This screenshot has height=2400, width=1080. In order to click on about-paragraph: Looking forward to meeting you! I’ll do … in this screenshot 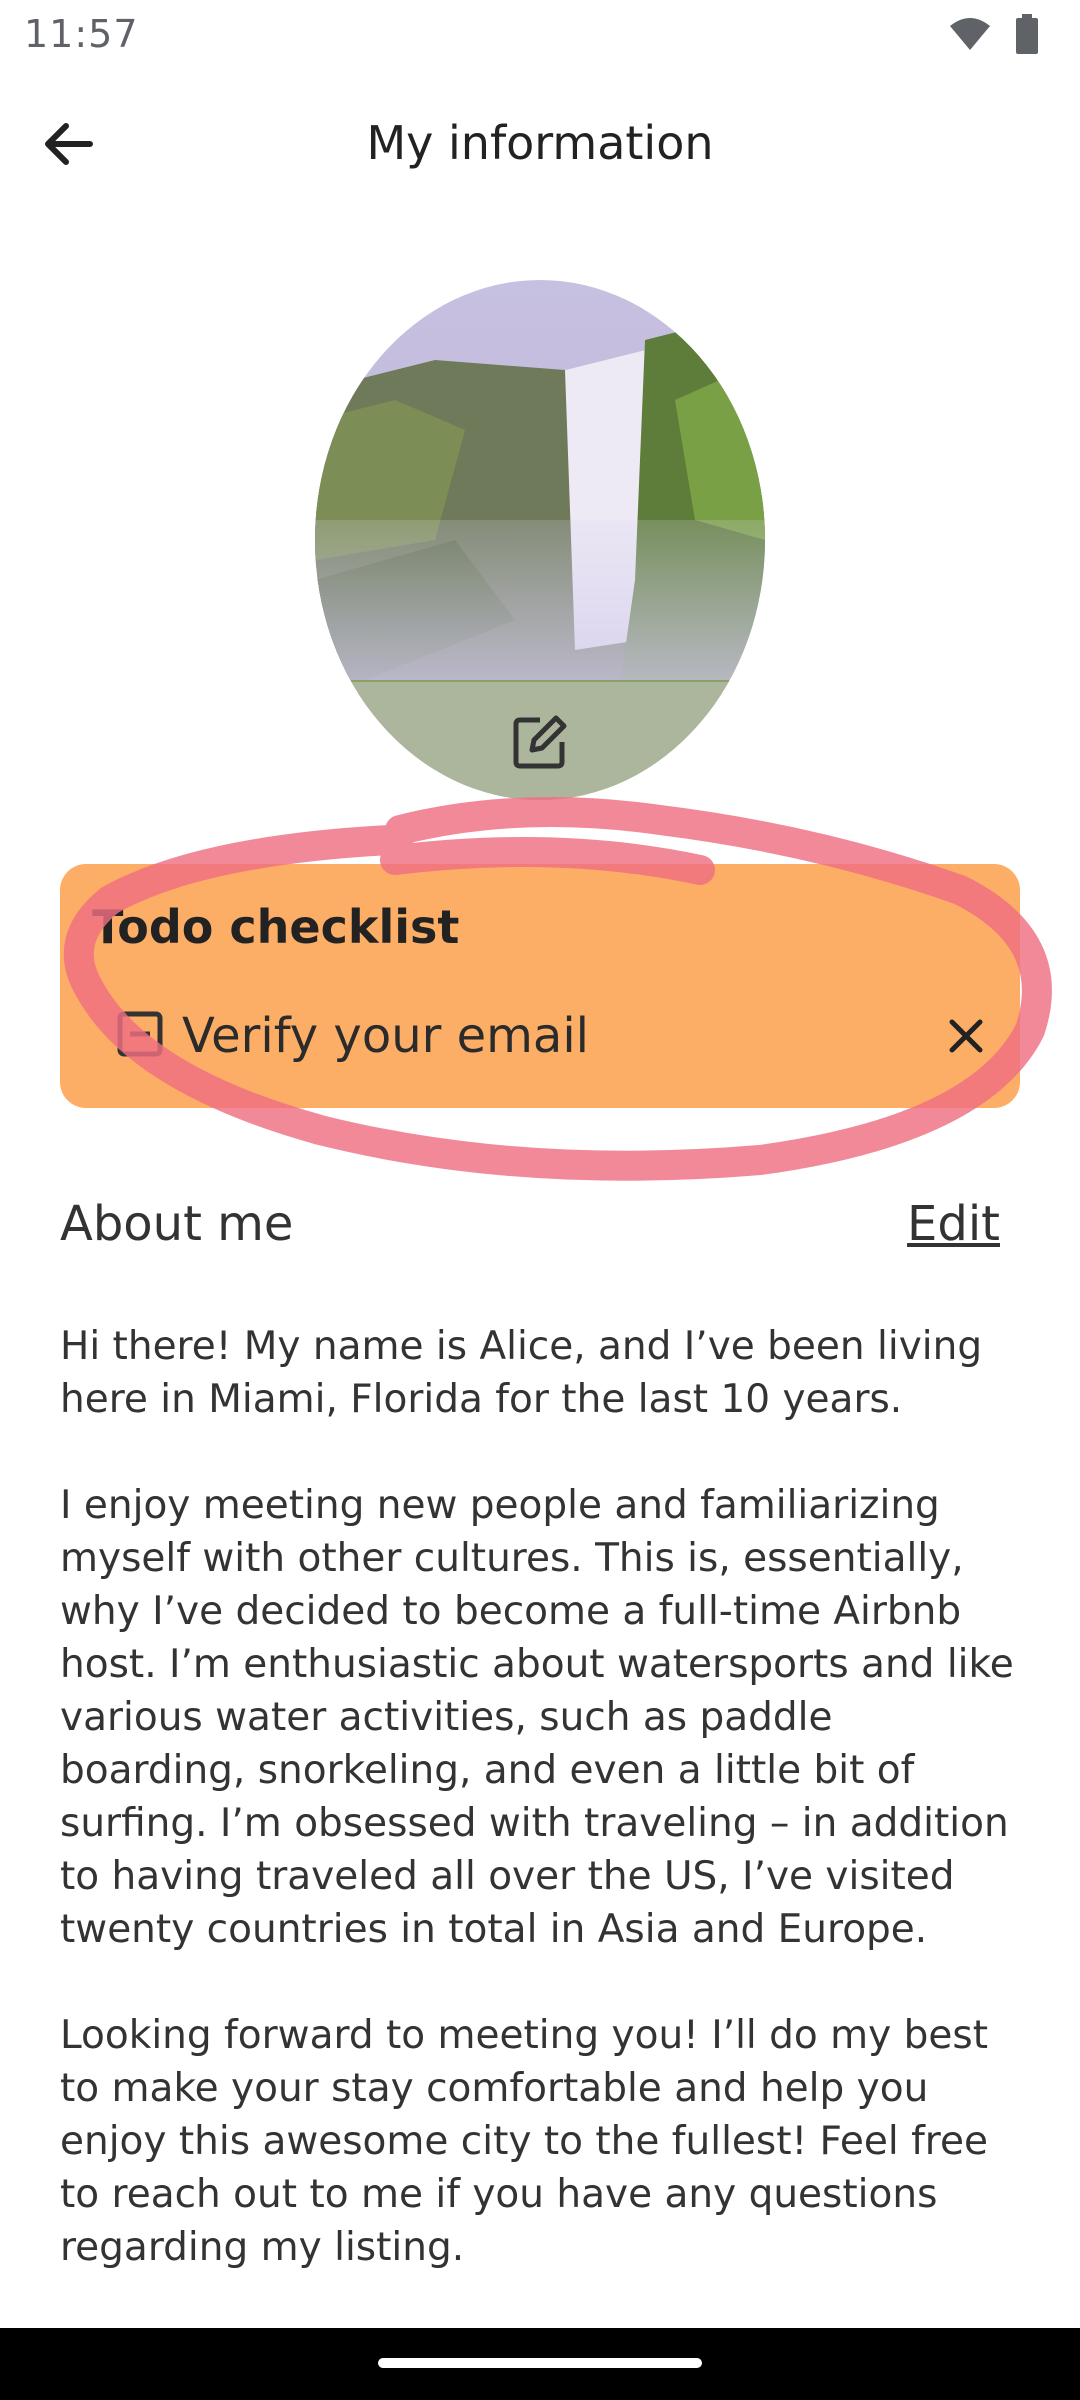, I will do `click(524, 2141)`.